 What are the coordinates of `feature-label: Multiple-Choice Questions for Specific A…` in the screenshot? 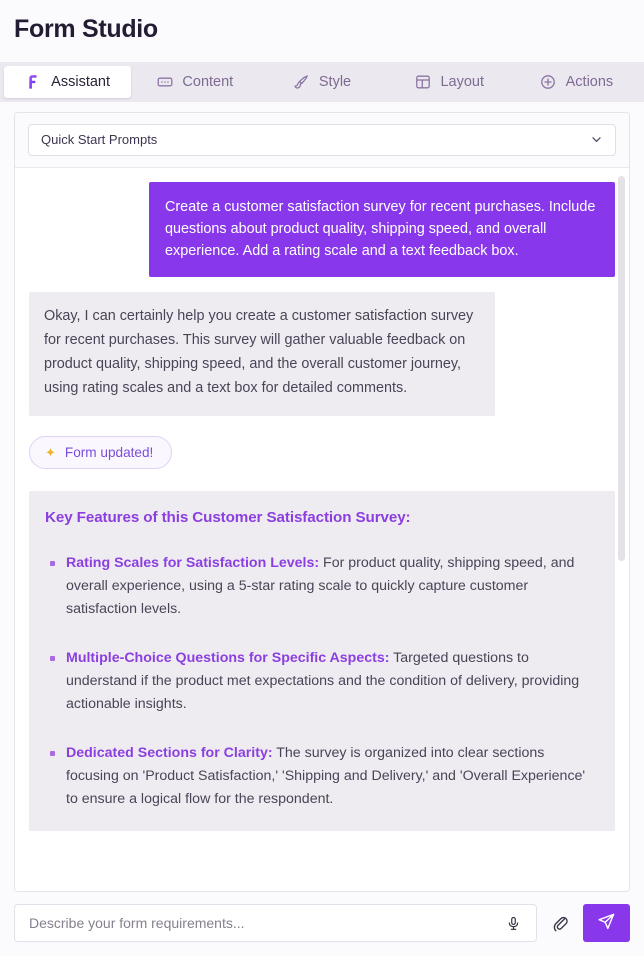 It's located at (228, 658).